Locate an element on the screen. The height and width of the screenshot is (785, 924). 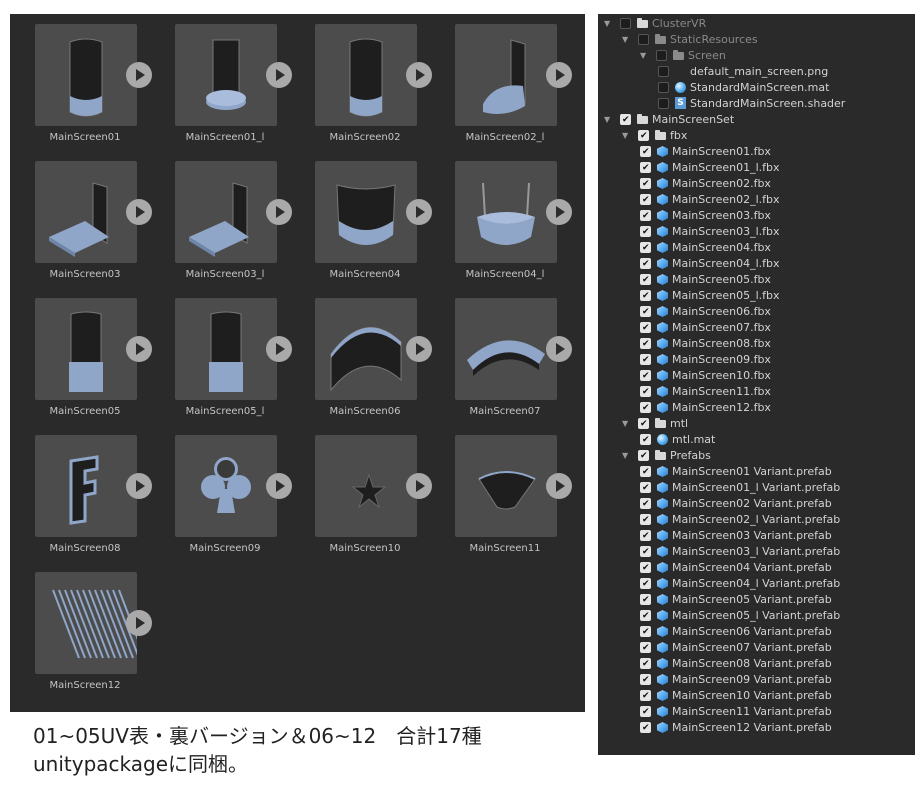
asset-preview-item: MainScreen08 is located at coordinates (81, 490).